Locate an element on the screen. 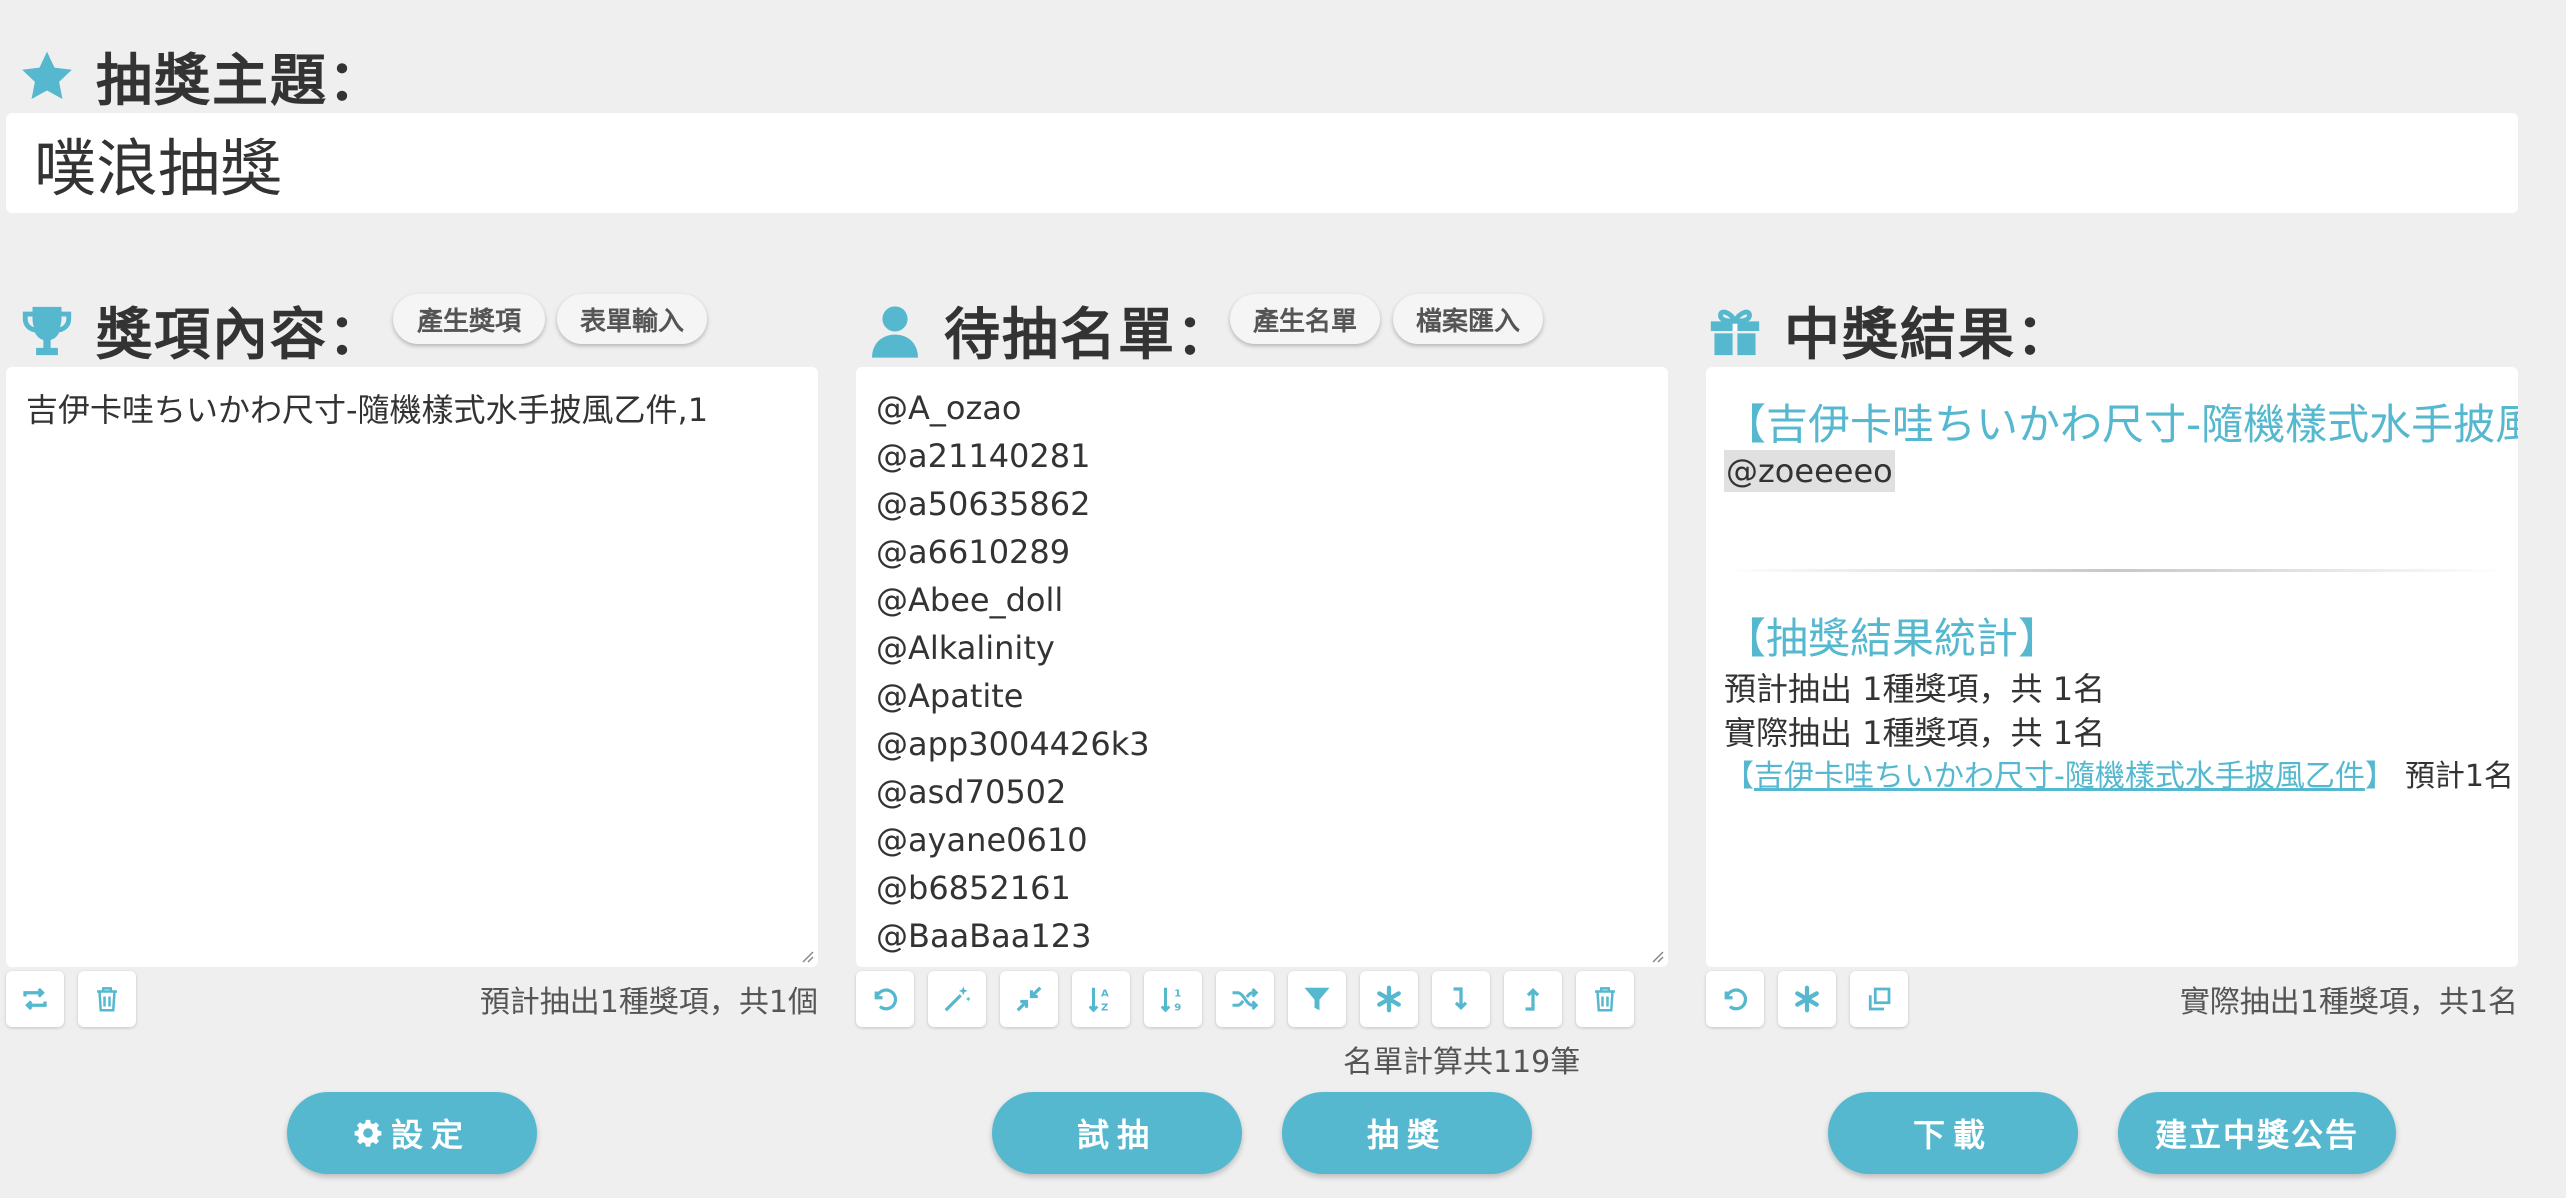 The height and width of the screenshot is (1198, 2566). move-up-button is located at coordinates (1533, 999).